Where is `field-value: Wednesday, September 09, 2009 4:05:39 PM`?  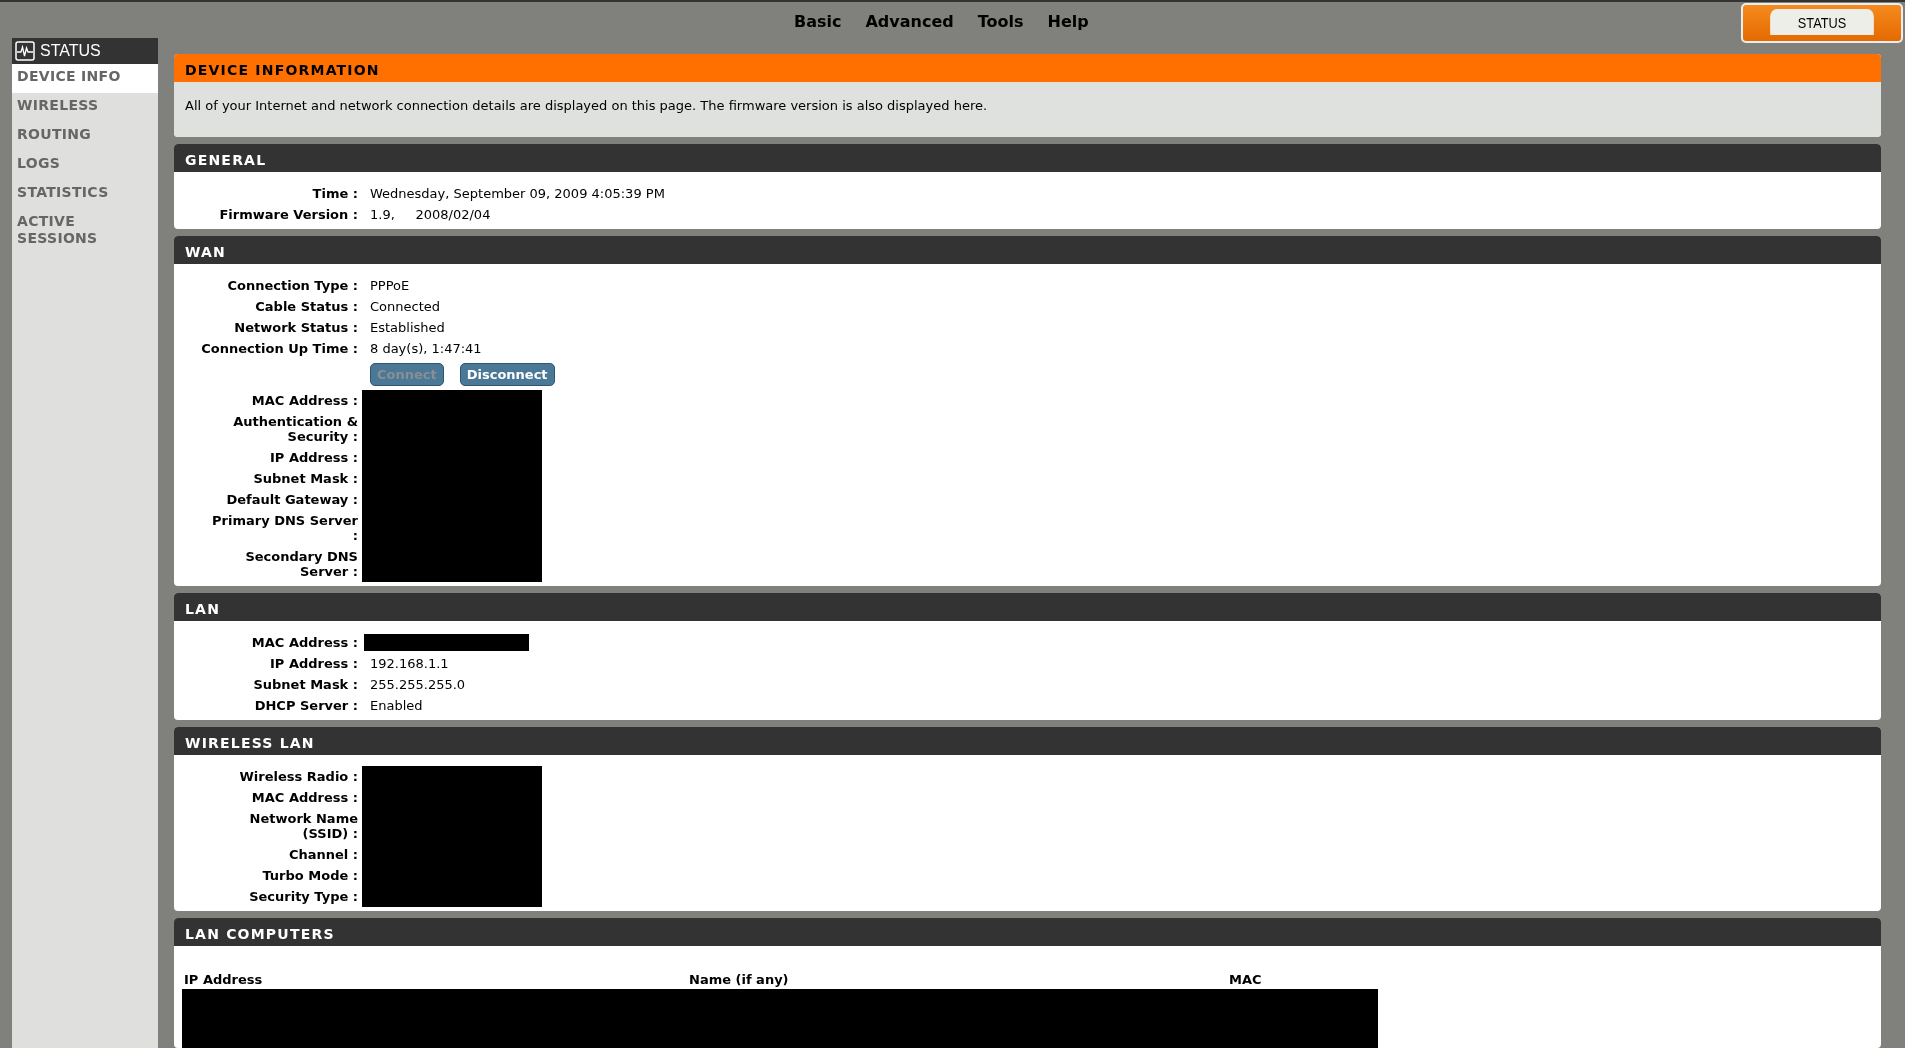
field-value: Wednesday, September 09, 2009 4:05:39 PM is located at coordinates (517, 193).